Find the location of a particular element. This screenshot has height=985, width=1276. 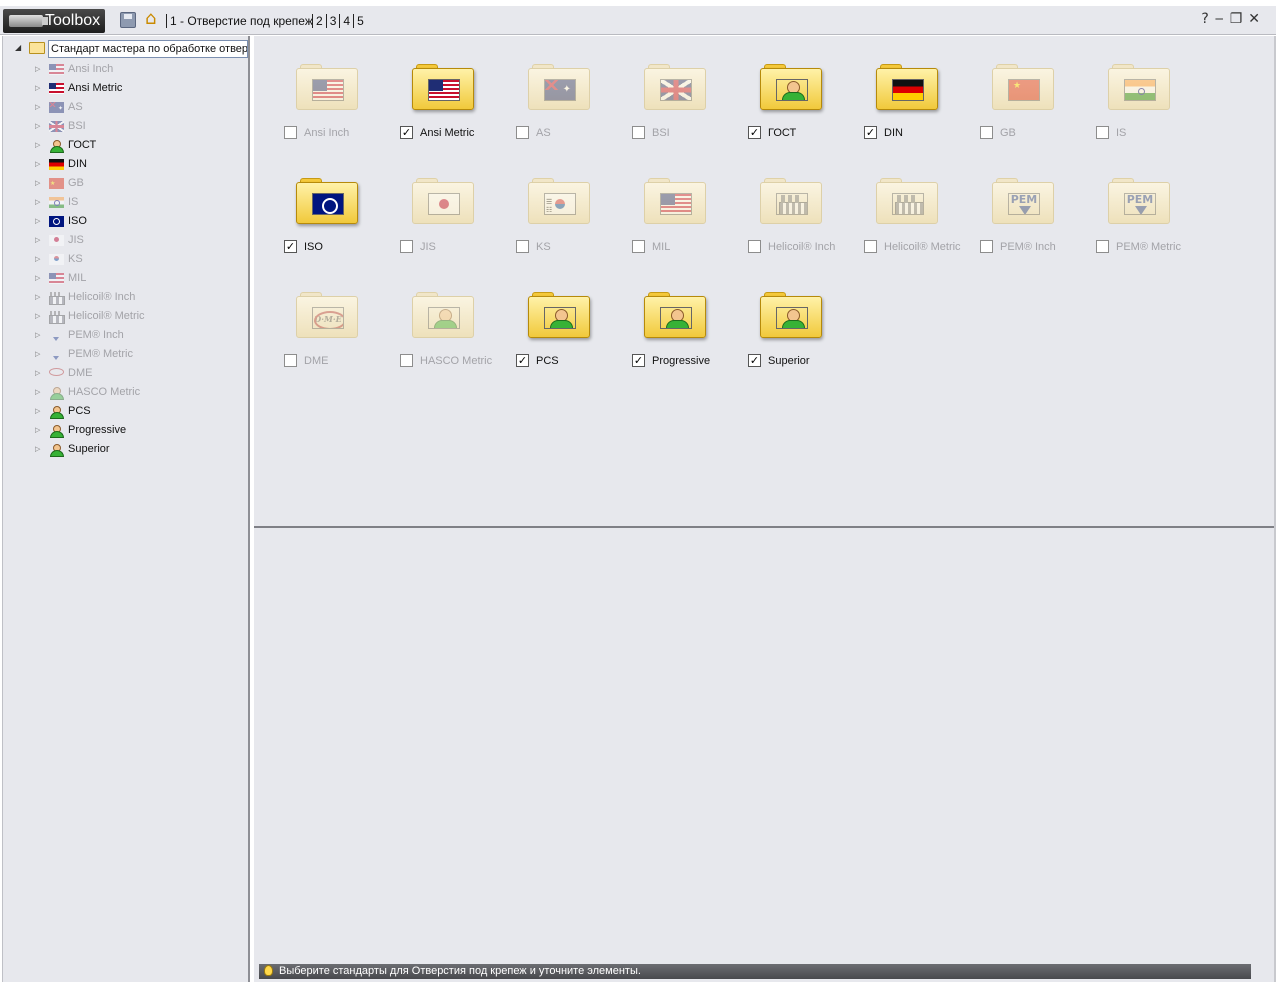

standard-card: Ansi Inch is located at coordinates (314, 91).